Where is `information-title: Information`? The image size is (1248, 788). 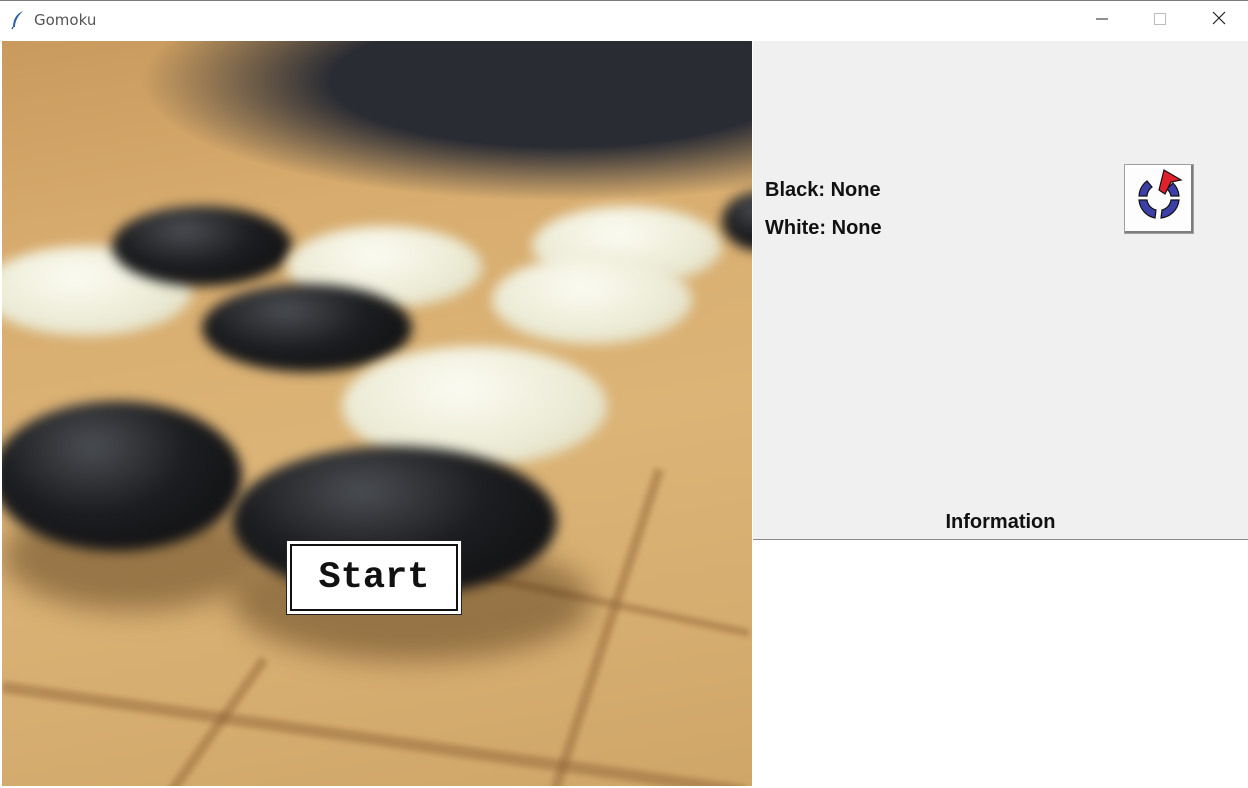
information-title: Information is located at coordinates (1000, 522).